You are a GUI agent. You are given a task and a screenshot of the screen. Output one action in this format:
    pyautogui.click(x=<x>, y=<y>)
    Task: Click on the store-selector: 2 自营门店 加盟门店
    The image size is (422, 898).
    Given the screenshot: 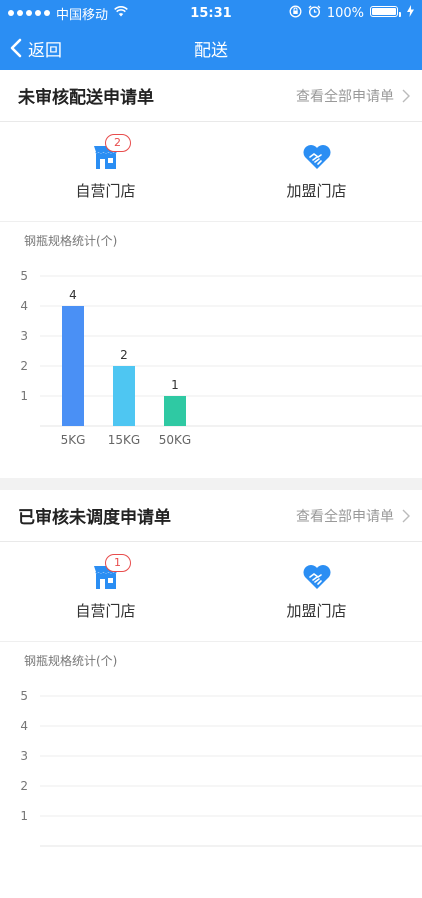 What is the action you would take?
    pyautogui.click(x=211, y=172)
    